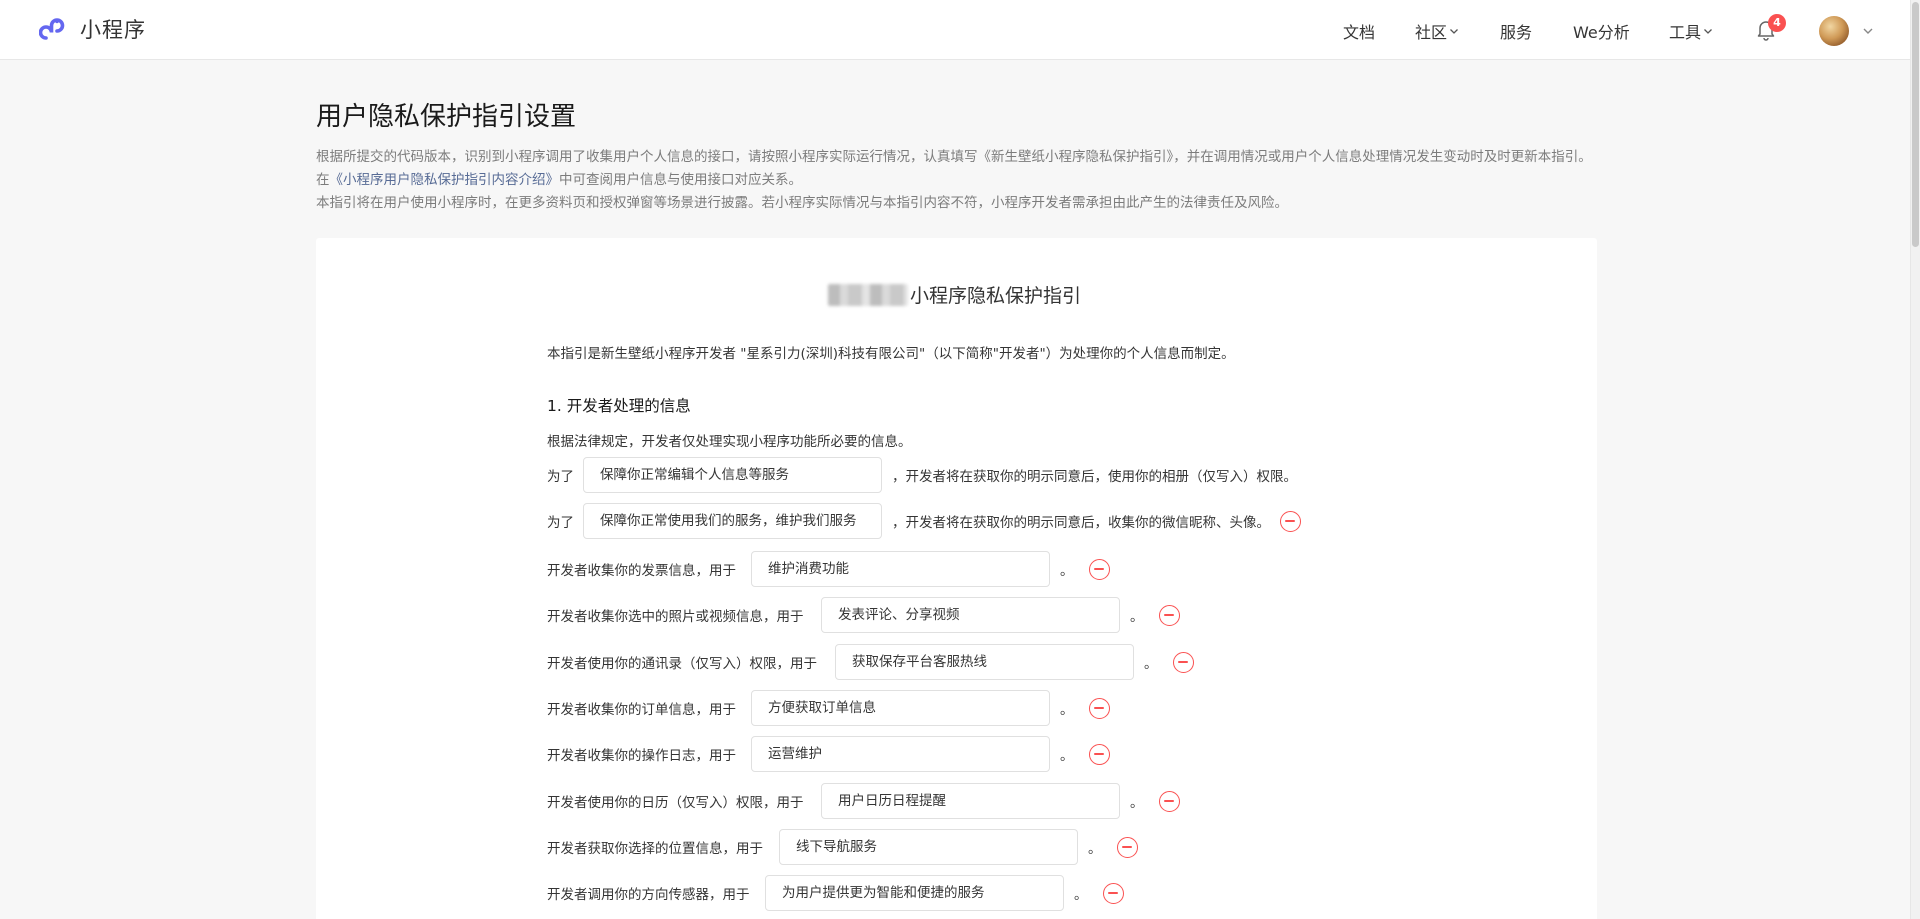 The height and width of the screenshot is (919, 1920). Describe the element at coordinates (900, 754) in the screenshot. I see `purpose-input: 运营维护` at that location.